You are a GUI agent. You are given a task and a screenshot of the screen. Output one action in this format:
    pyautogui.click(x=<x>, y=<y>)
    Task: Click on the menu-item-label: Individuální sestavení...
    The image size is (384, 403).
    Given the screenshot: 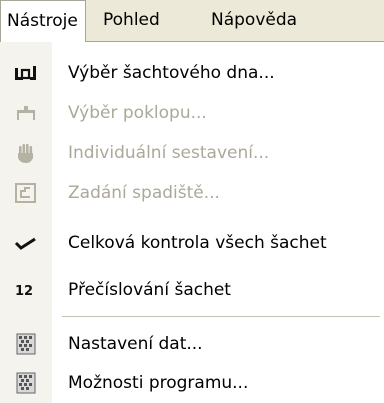 What is the action you would take?
    pyautogui.click(x=169, y=153)
    